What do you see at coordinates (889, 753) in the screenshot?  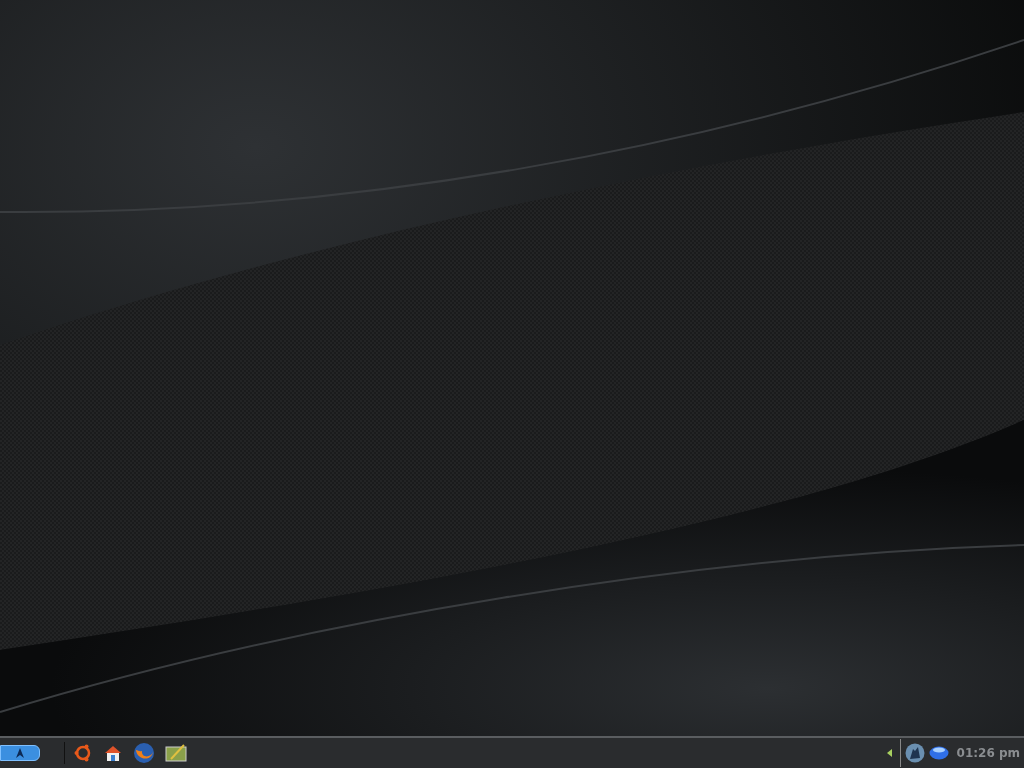 I see `arrow-left-icon` at bounding box center [889, 753].